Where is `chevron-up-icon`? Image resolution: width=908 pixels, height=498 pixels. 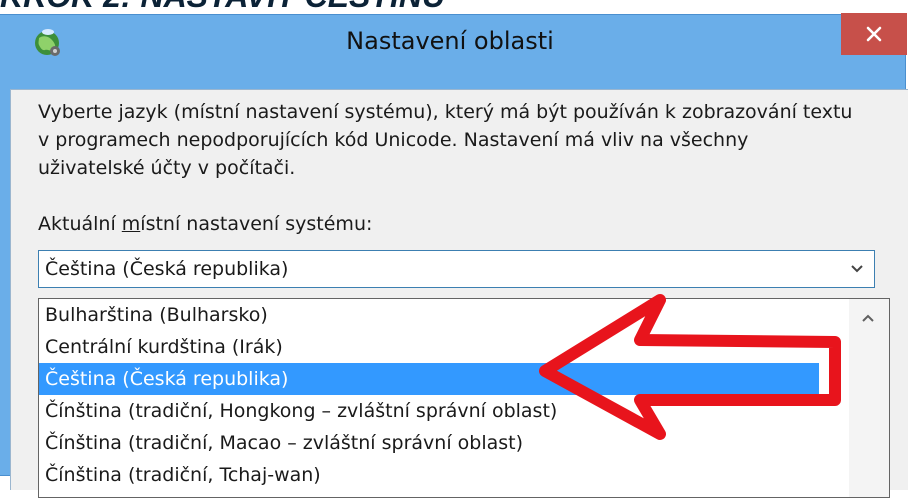 chevron-up-icon is located at coordinates (868, 318).